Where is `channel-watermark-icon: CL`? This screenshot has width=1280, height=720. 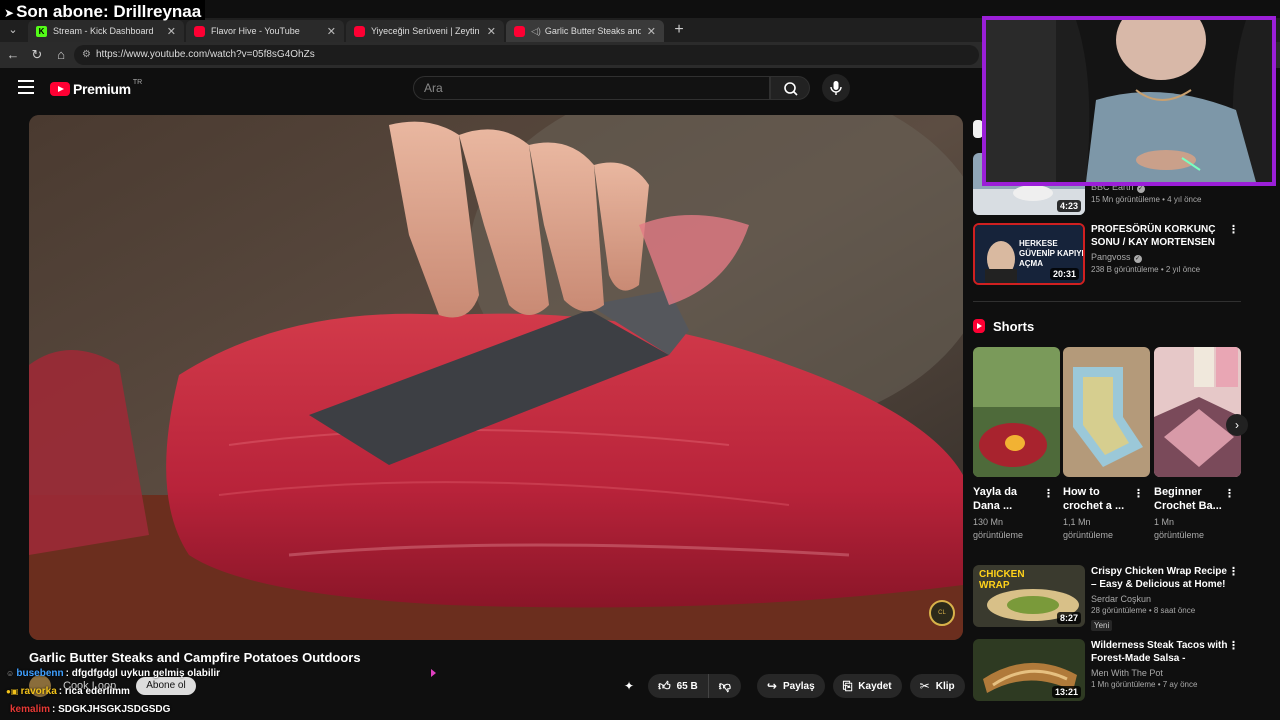
channel-watermark-icon: CL is located at coordinates (942, 613).